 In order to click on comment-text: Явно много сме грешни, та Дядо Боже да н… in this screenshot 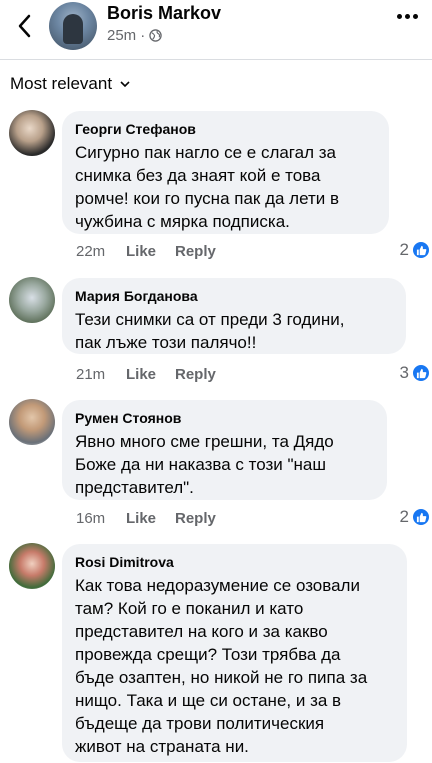, I will do `click(224, 464)`.